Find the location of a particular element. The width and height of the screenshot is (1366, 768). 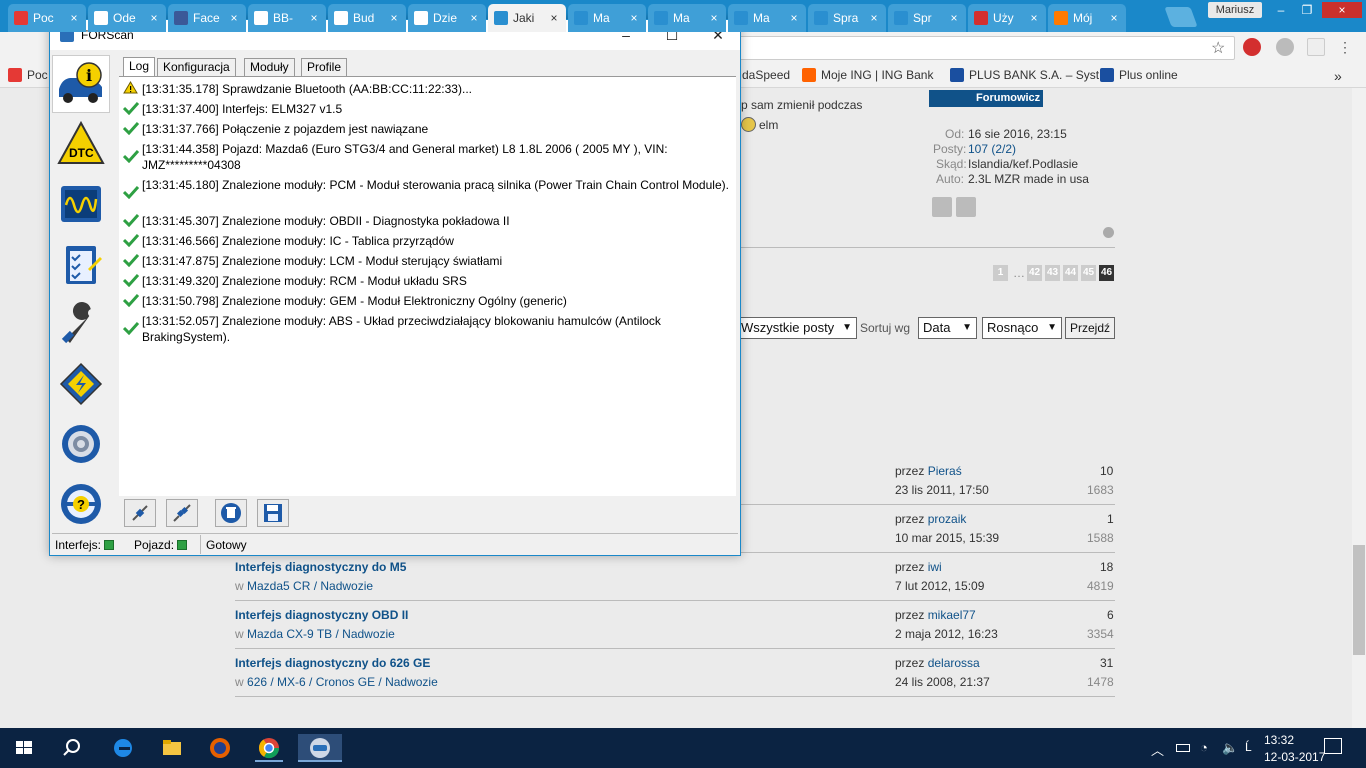

clock-date: 12-03-2017 is located at coordinates (1294, 757).